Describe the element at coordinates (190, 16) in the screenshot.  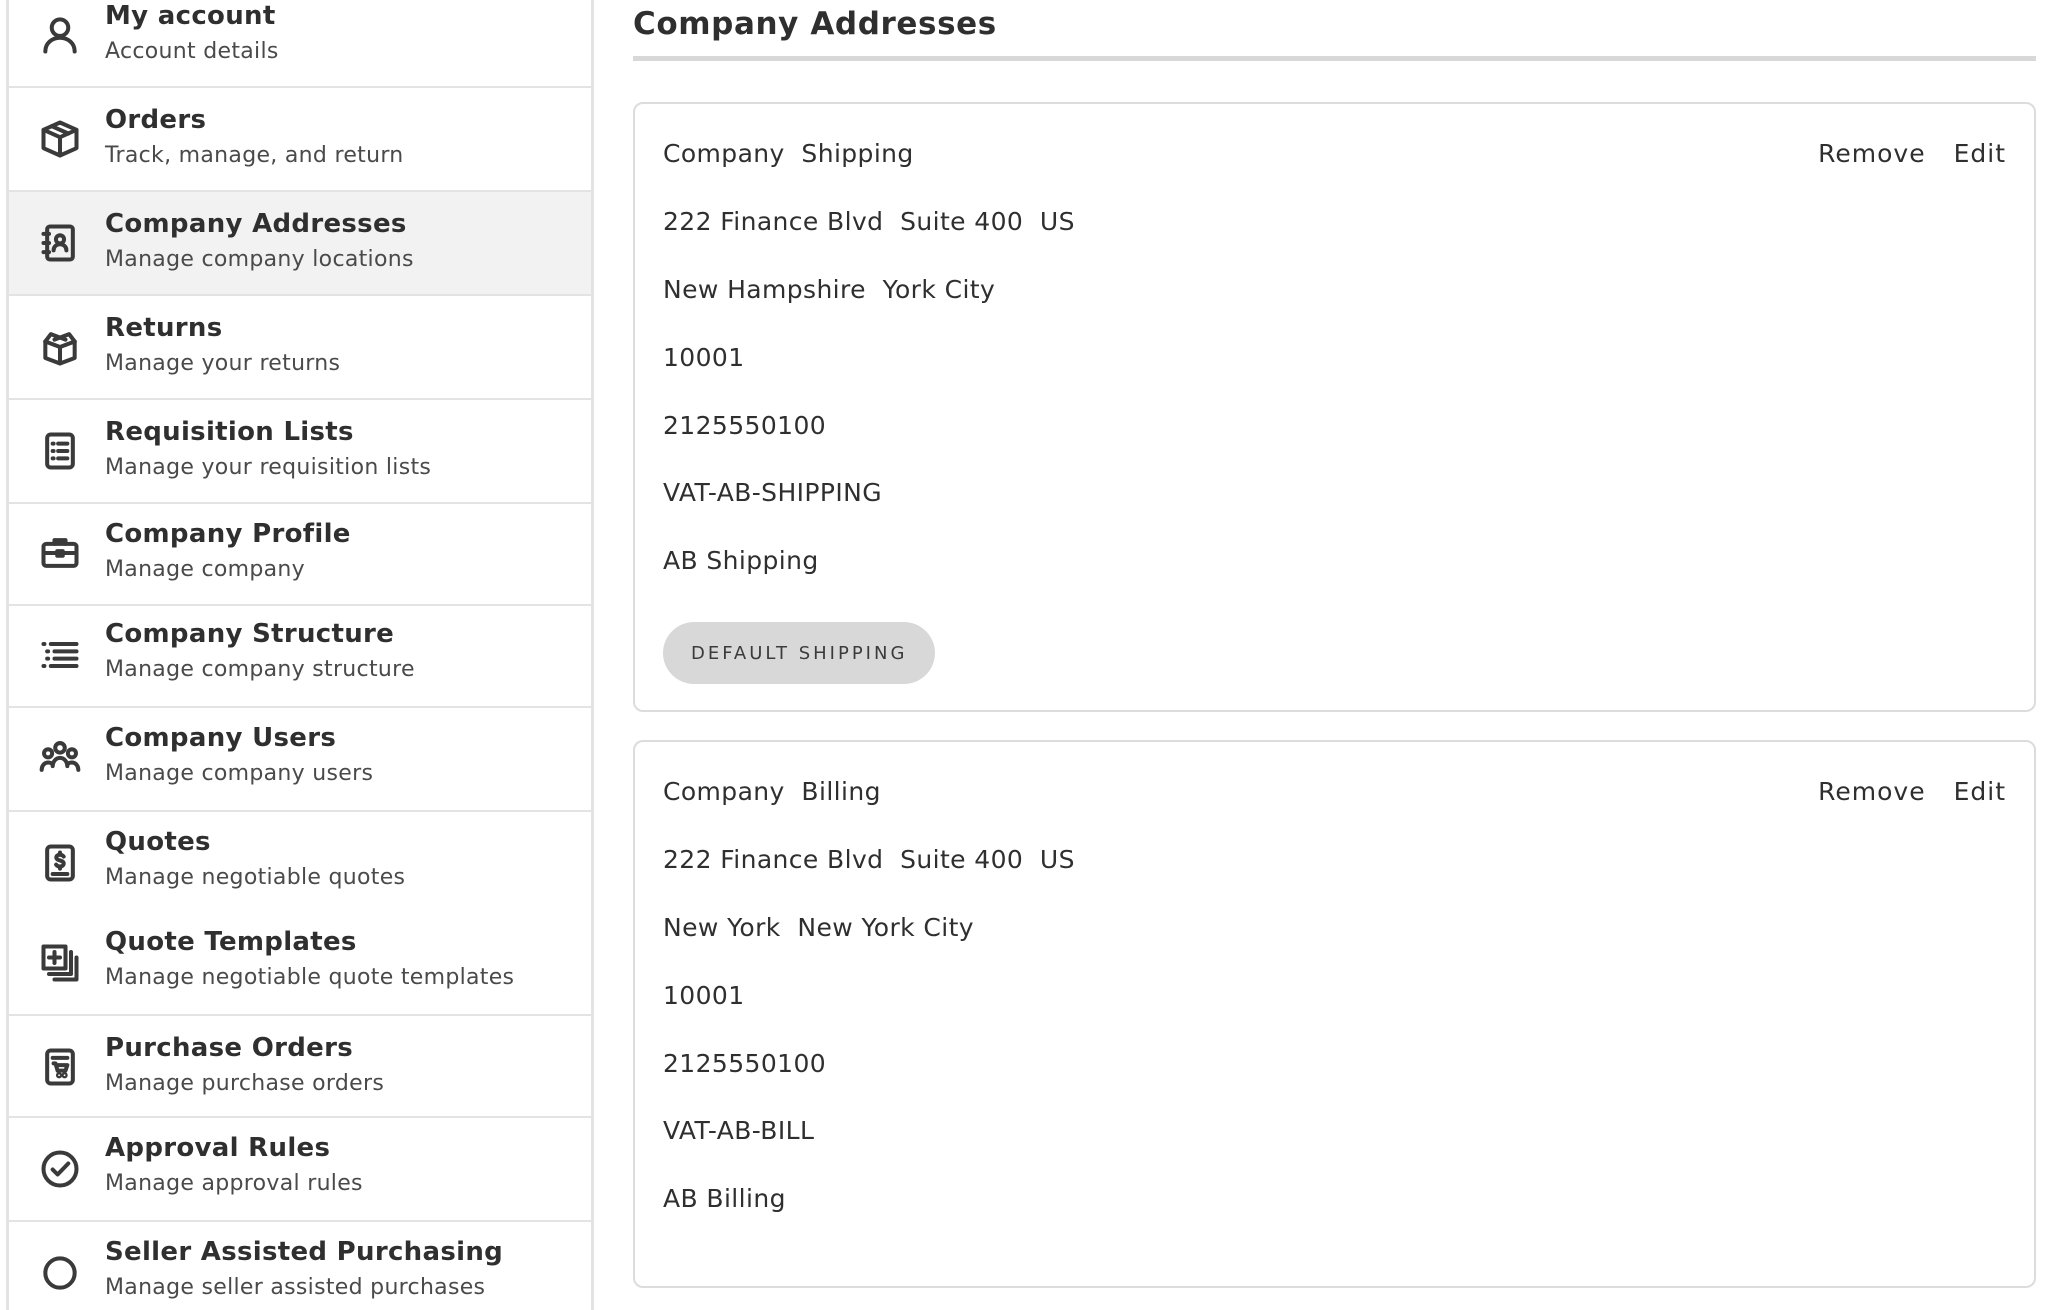
I see `sidebar-item-title: My account` at that location.